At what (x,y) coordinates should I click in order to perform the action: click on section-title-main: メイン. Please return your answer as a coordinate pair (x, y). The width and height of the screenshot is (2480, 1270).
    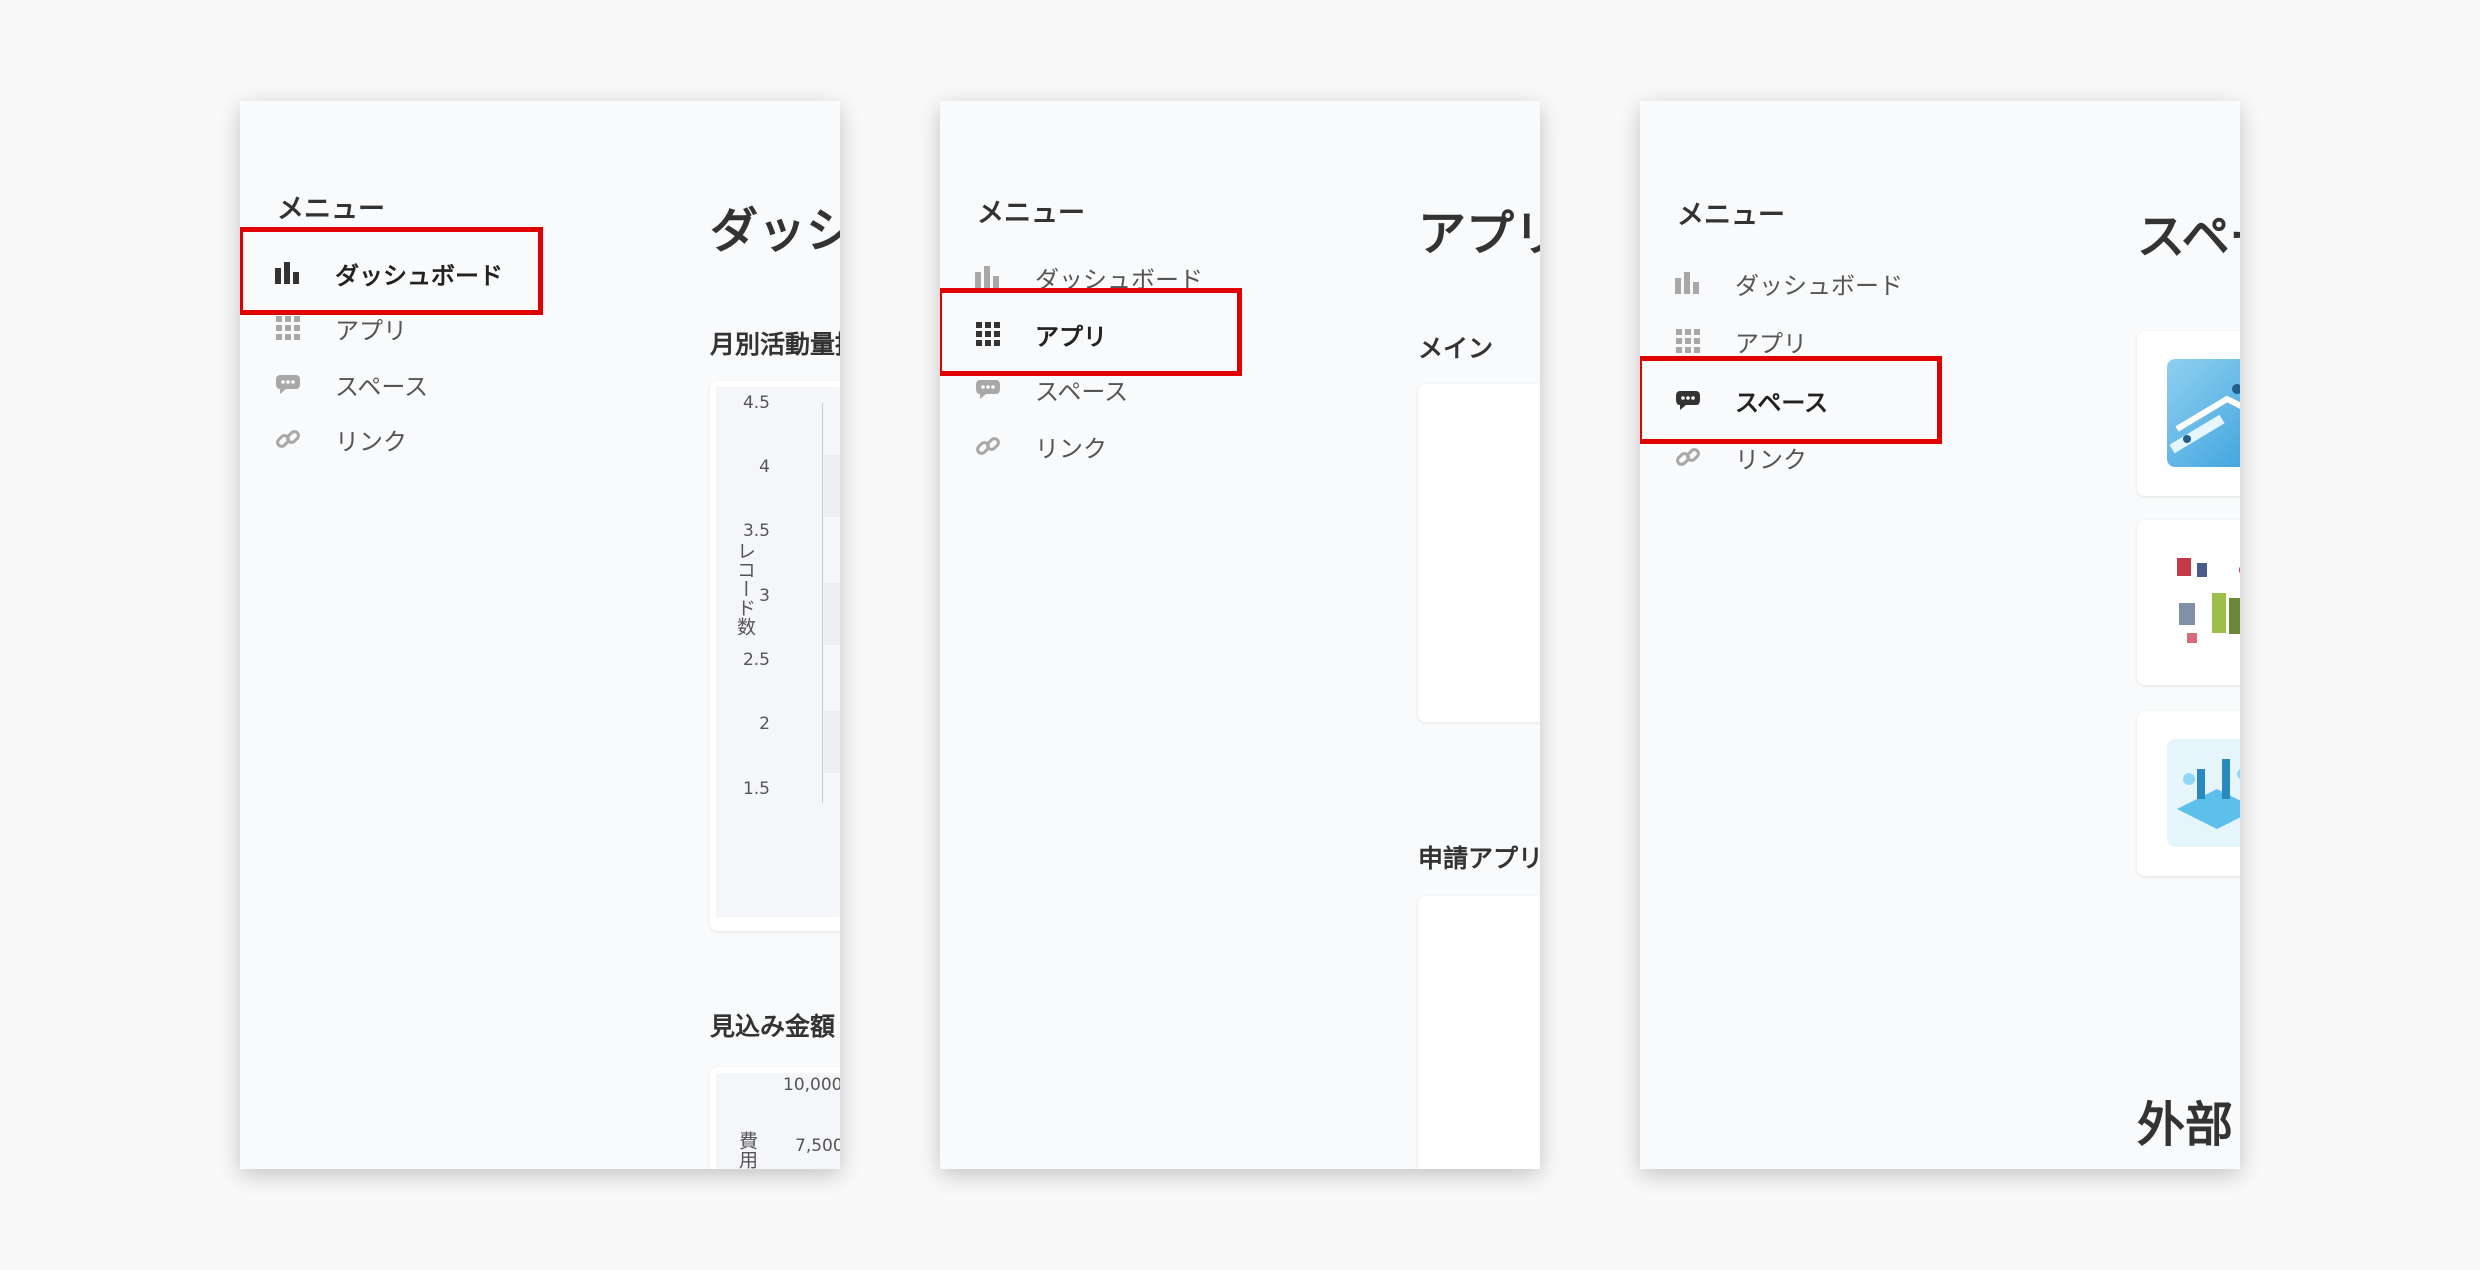
    Looking at the image, I should click on (1456, 348).